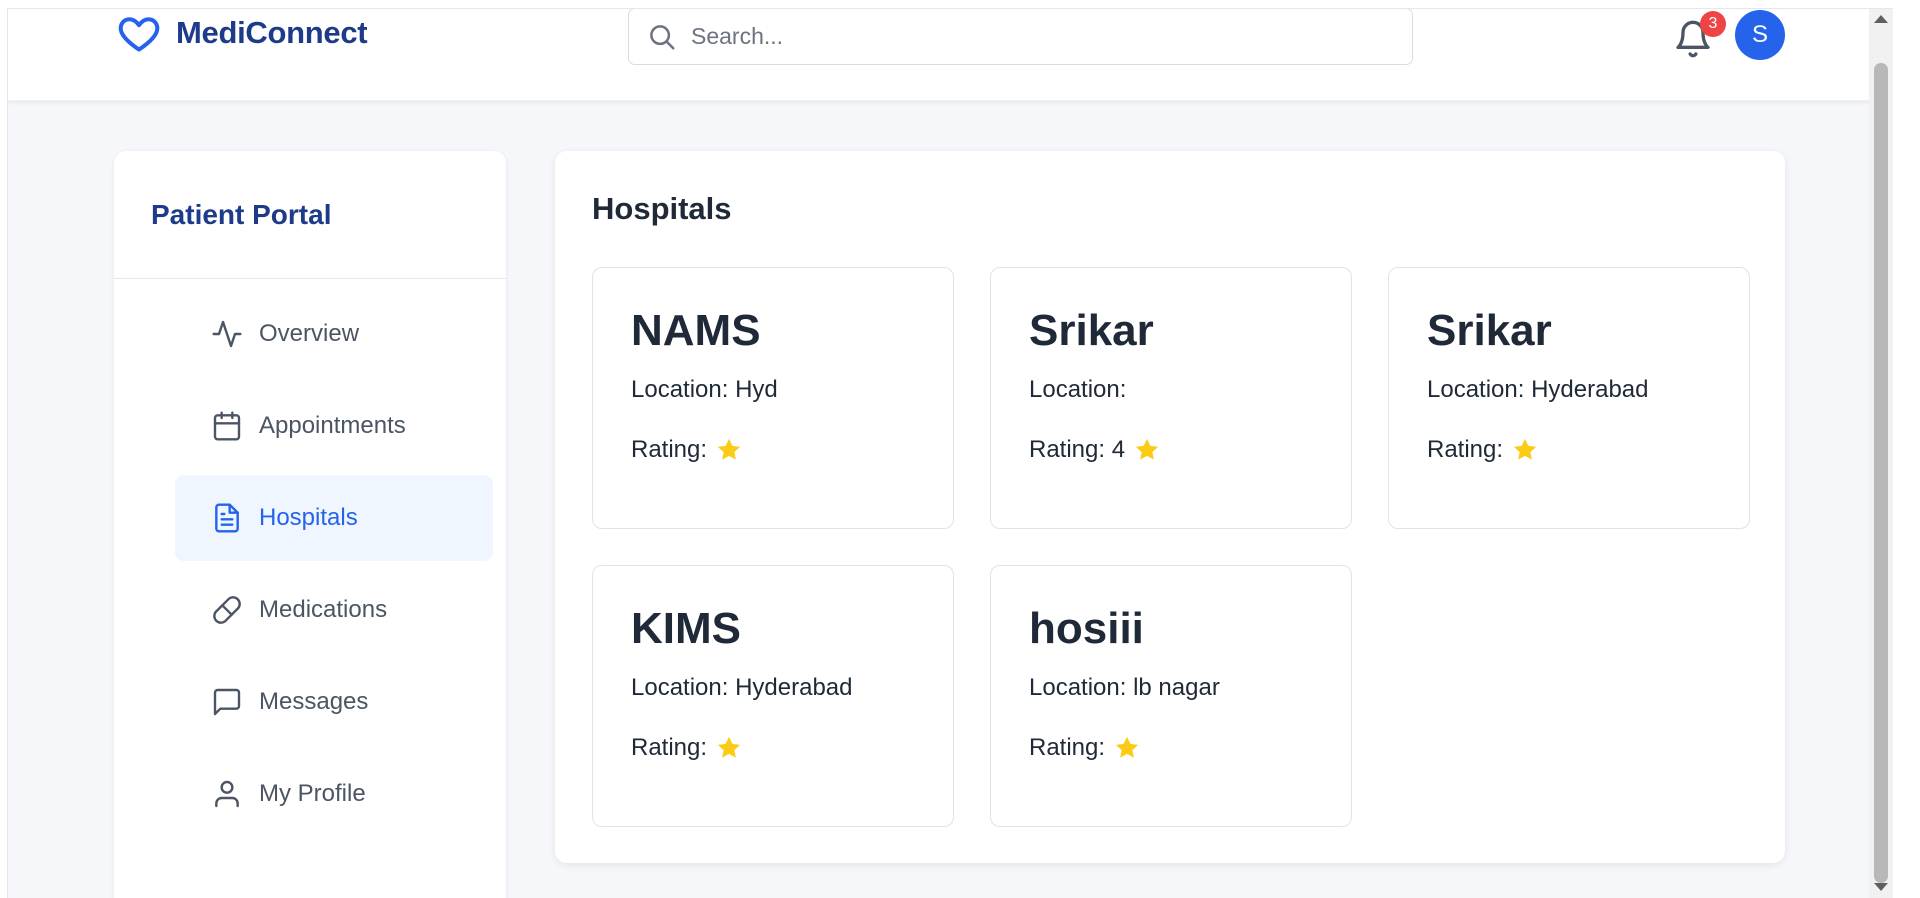 The image size is (1920, 898). What do you see at coordinates (227, 426) in the screenshot?
I see `calendar-icon` at bounding box center [227, 426].